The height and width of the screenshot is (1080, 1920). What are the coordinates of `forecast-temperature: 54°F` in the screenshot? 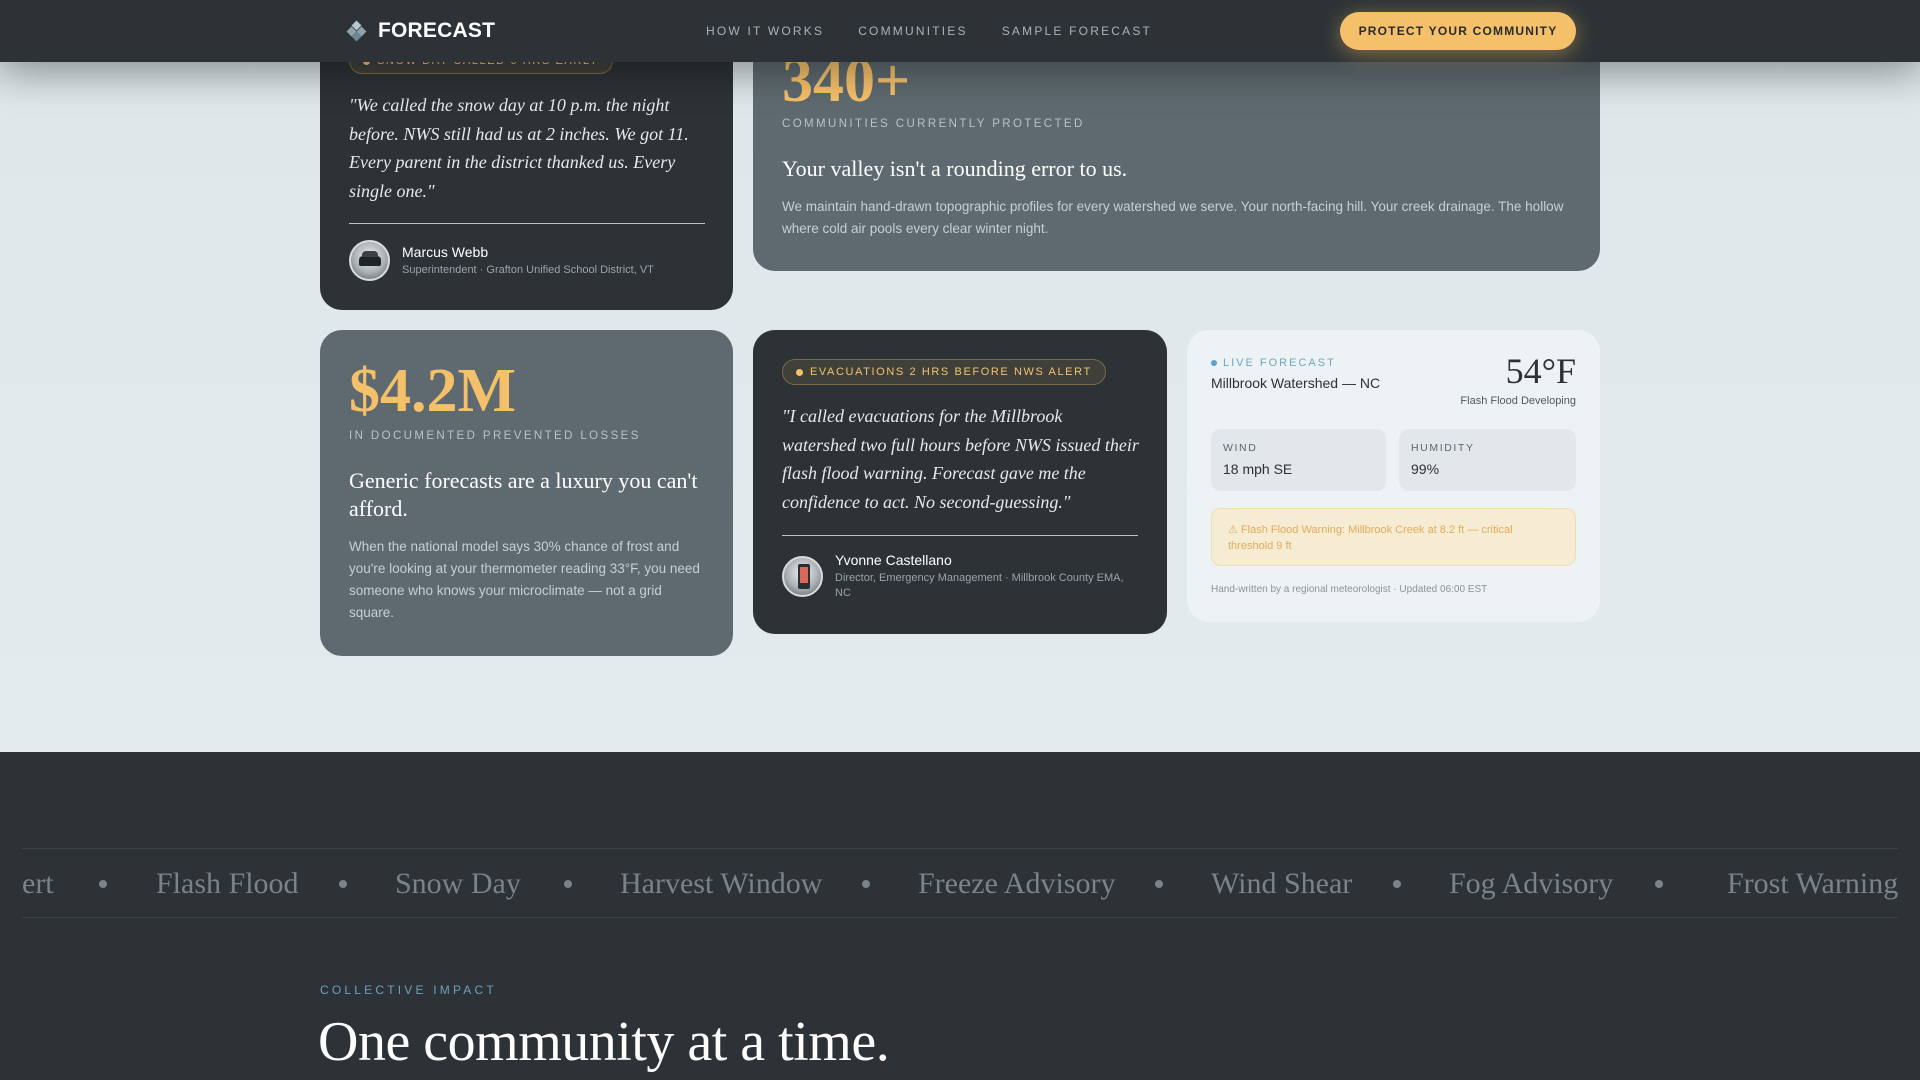 It's located at (1540, 371).